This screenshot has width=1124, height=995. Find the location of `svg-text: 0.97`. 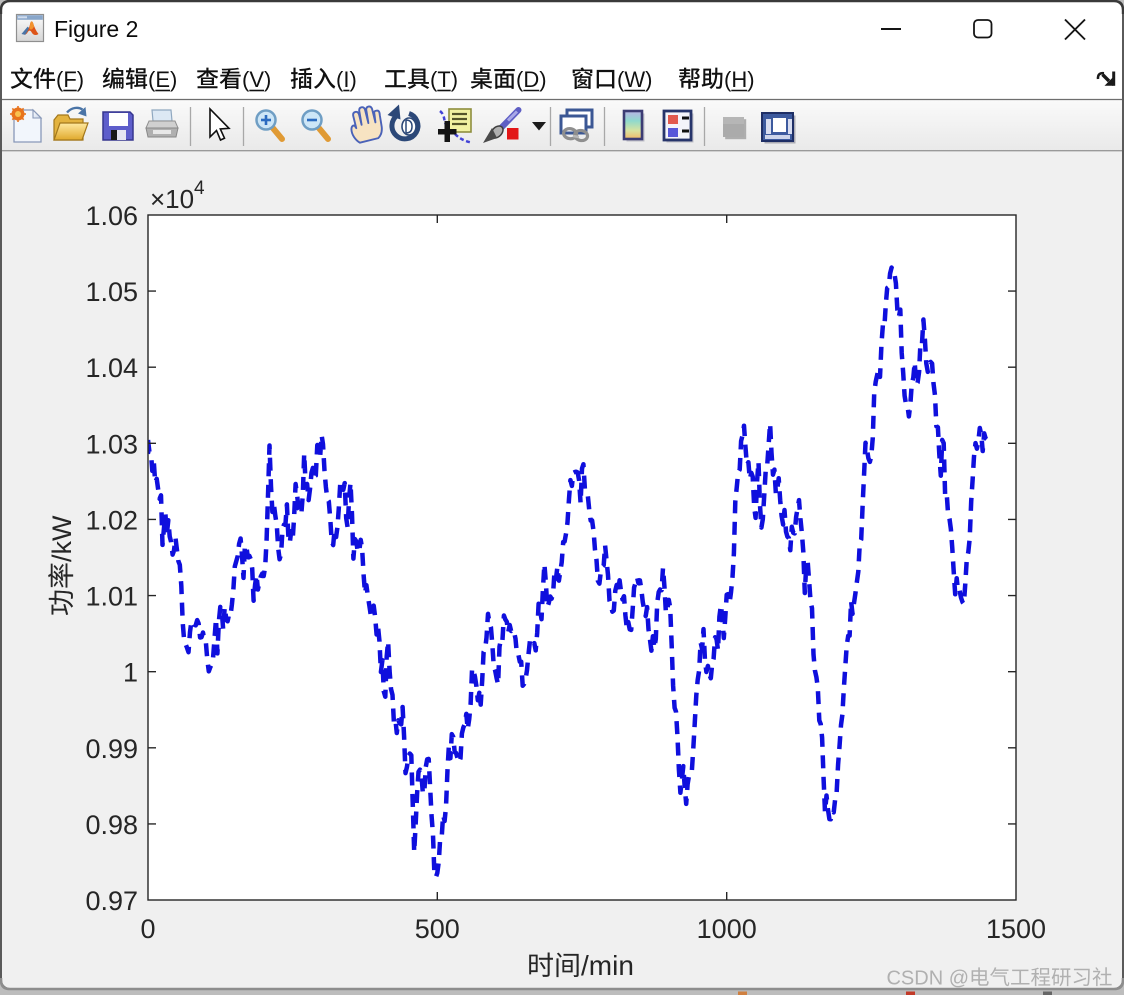

svg-text: 0.97 is located at coordinates (111, 901).